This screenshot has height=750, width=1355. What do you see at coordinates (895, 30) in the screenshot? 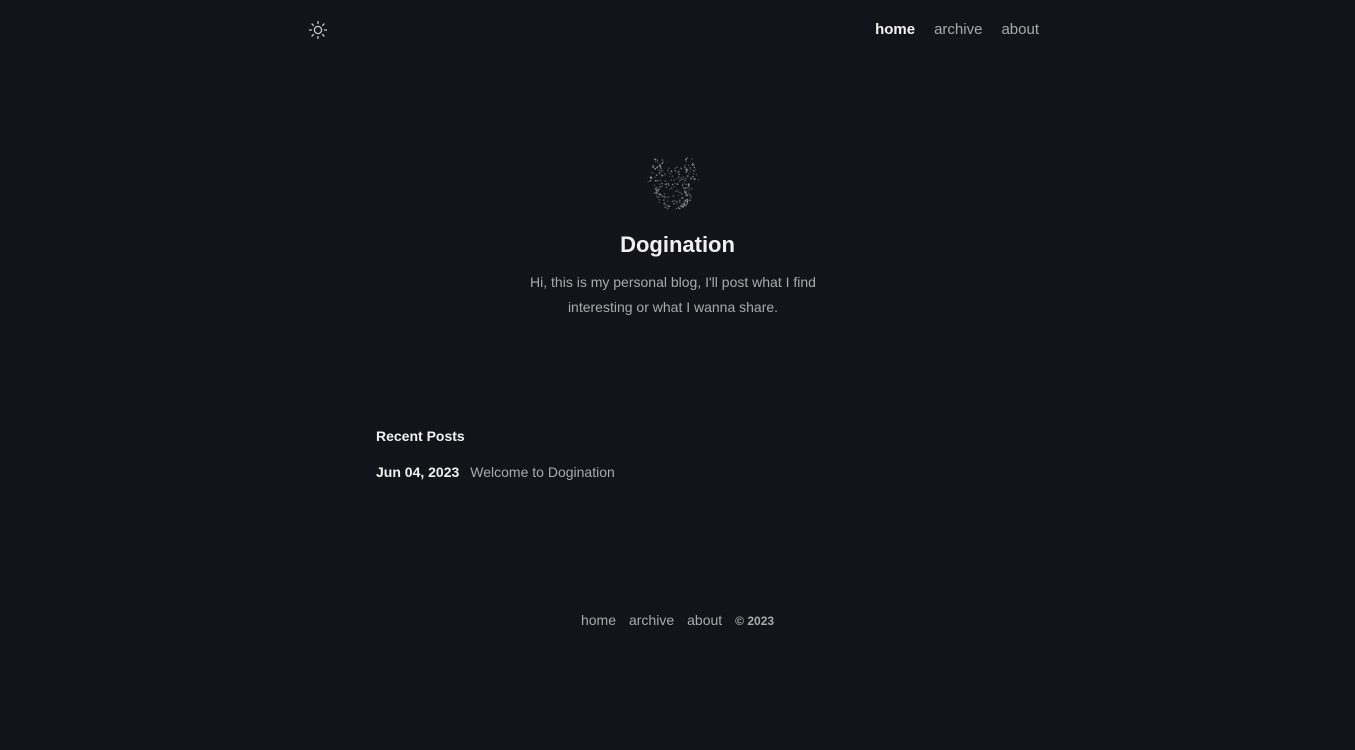
I see `nav-home: home` at bounding box center [895, 30].